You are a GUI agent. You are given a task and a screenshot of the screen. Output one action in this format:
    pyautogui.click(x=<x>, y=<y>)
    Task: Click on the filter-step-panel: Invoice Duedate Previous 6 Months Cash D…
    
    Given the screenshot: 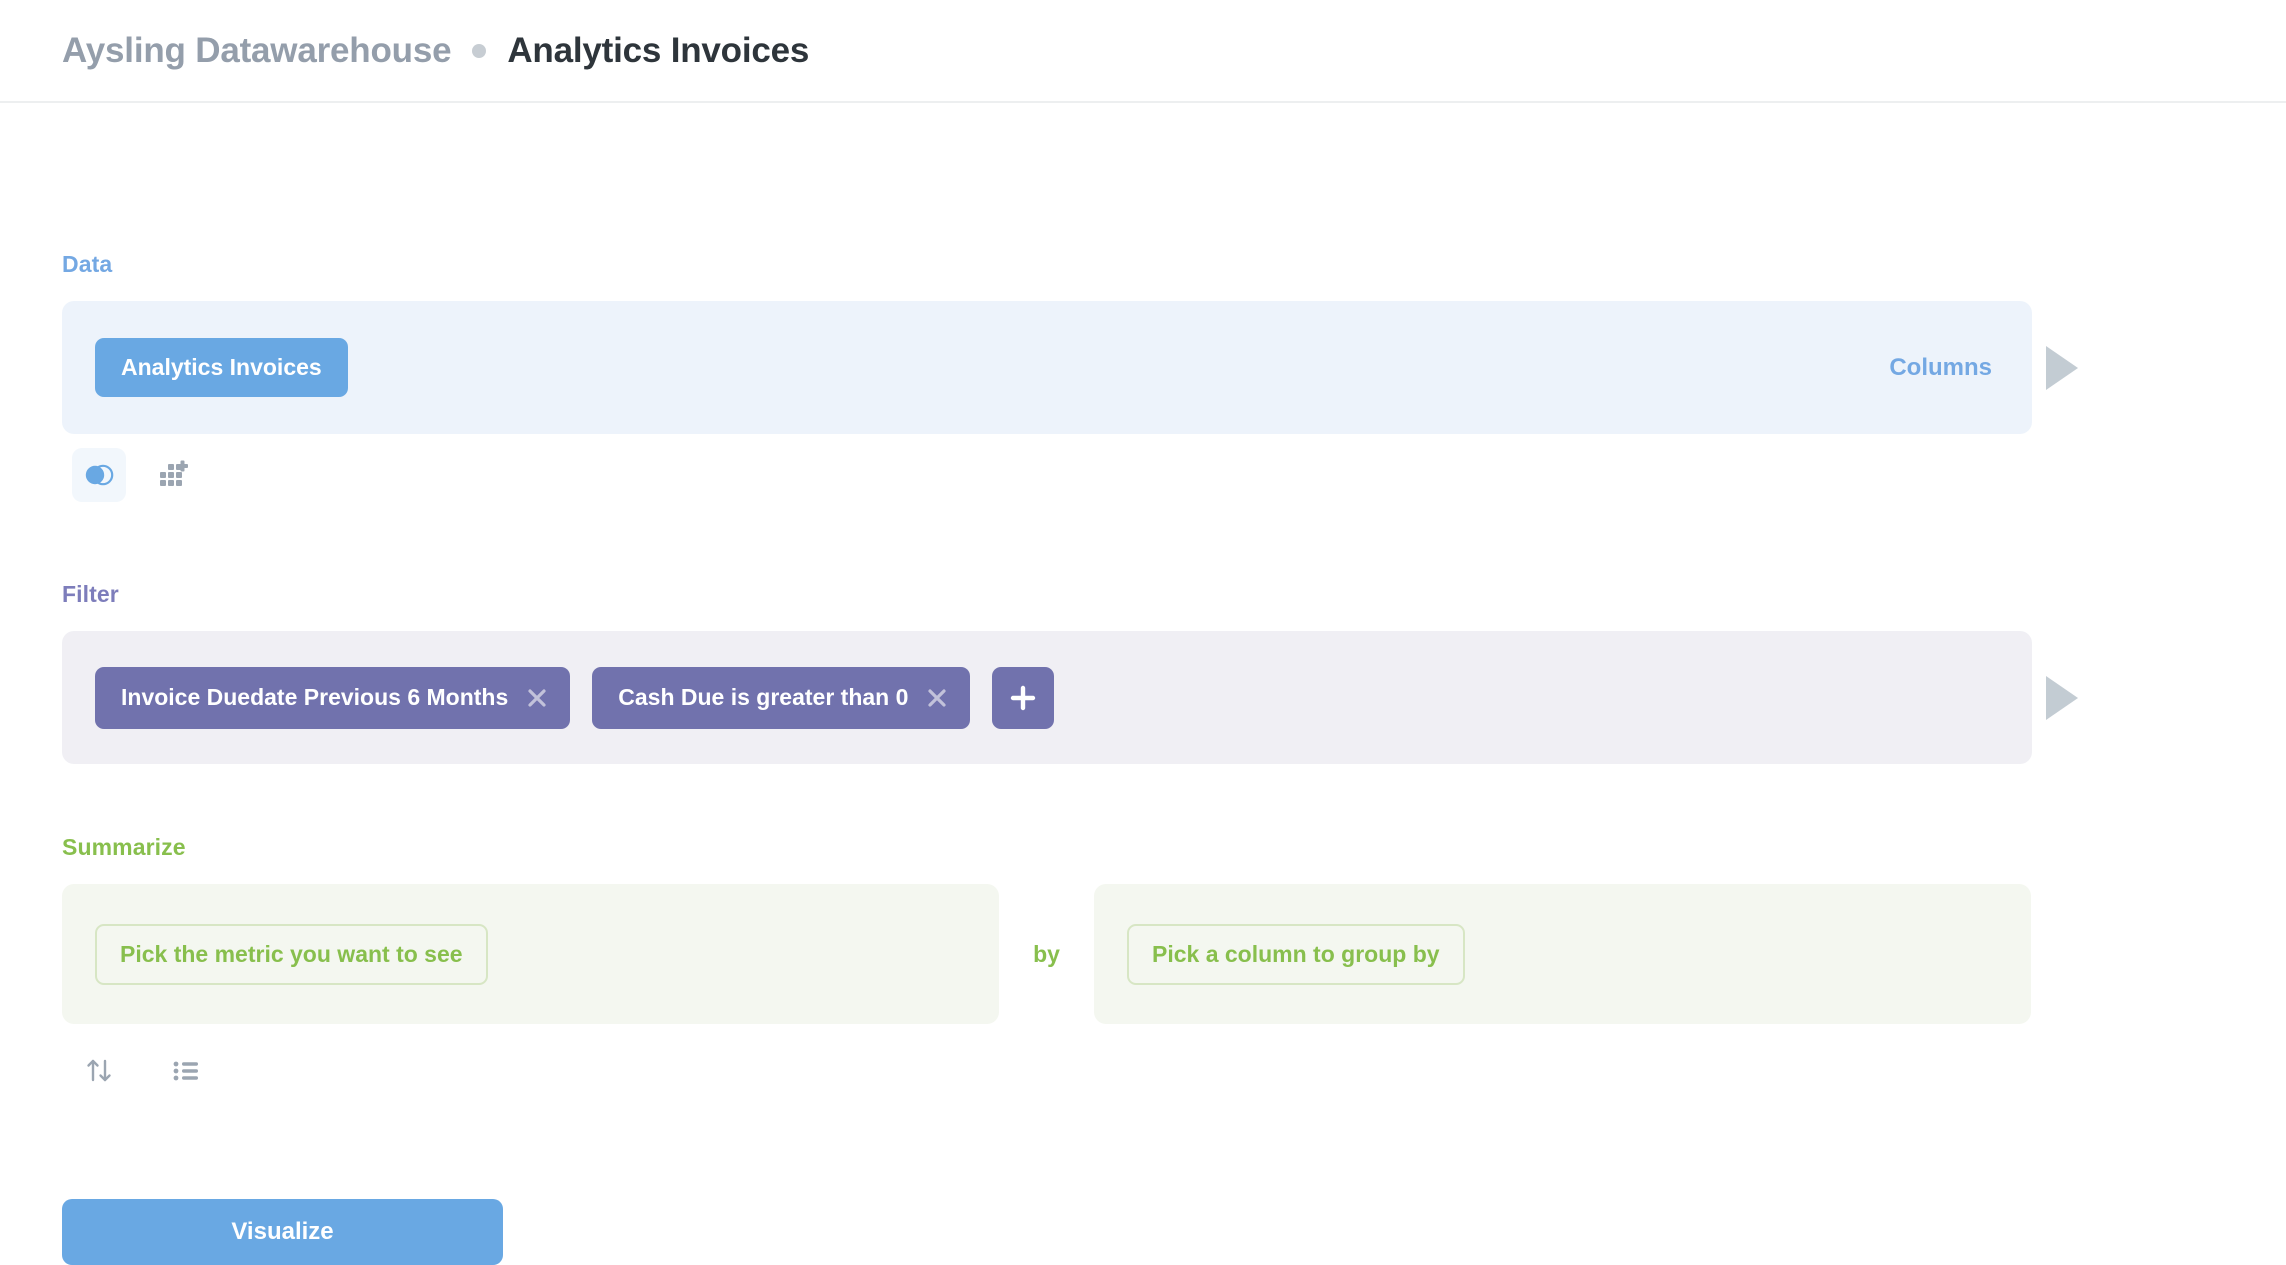 What is the action you would take?
    pyautogui.click(x=1047, y=697)
    